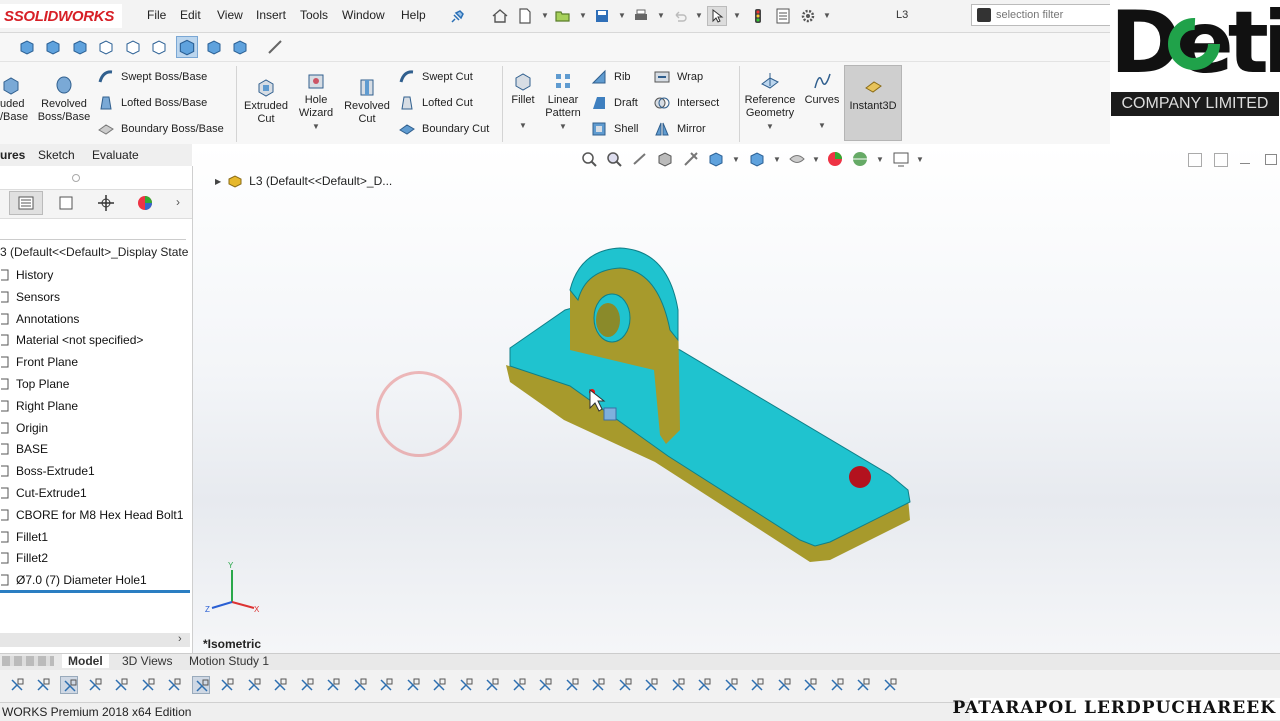  Describe the element at coordinates (26, 203) in the screenshot. I see `feature-tree-tab-icon` at that location.